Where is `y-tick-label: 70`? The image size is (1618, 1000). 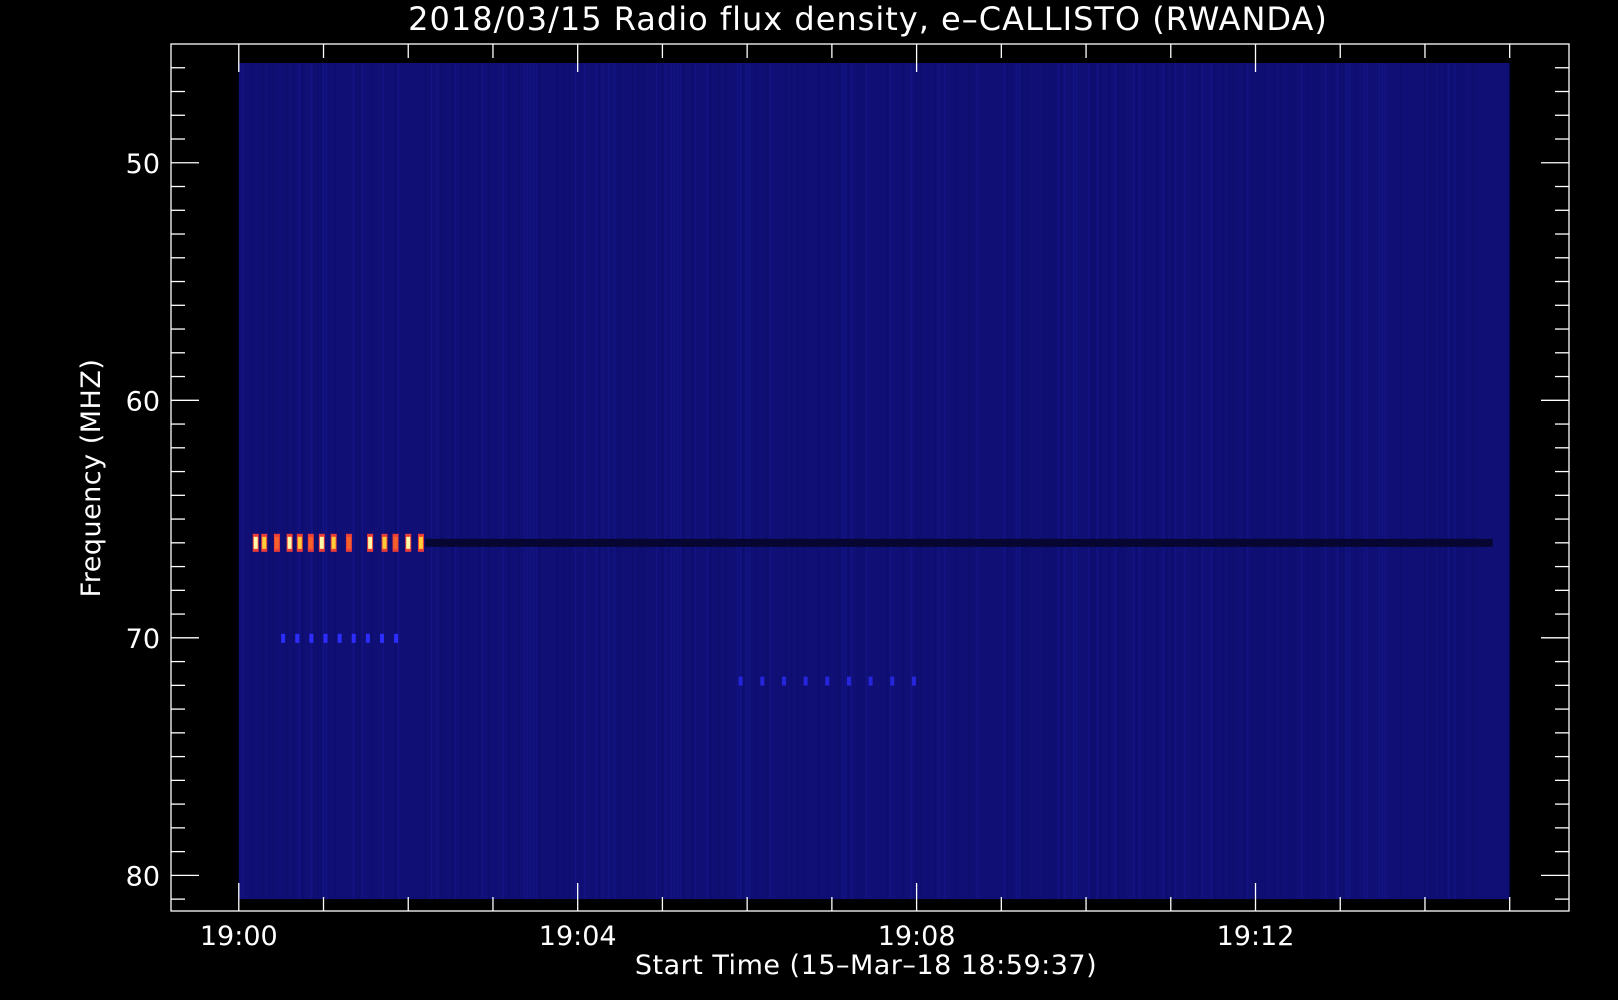 y-tick-label: 70 is located at coordinates (143, 639).